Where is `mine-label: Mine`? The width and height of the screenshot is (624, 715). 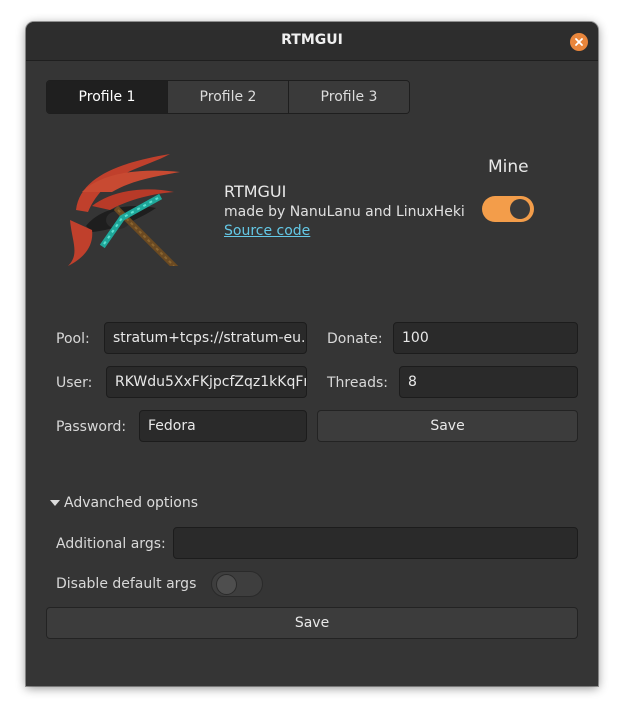 mine-label: Mine is located at coordinates (508, 167).